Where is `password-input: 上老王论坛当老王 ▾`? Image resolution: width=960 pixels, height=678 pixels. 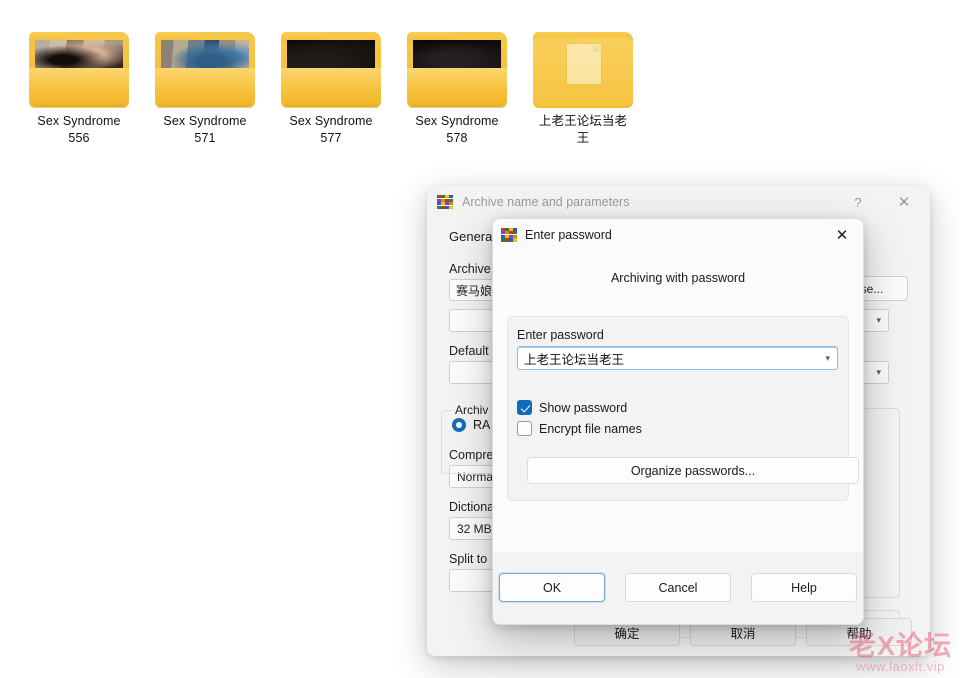 password-input: 上老王论坛当老王 ▾ is located at coordinates (677, 358).